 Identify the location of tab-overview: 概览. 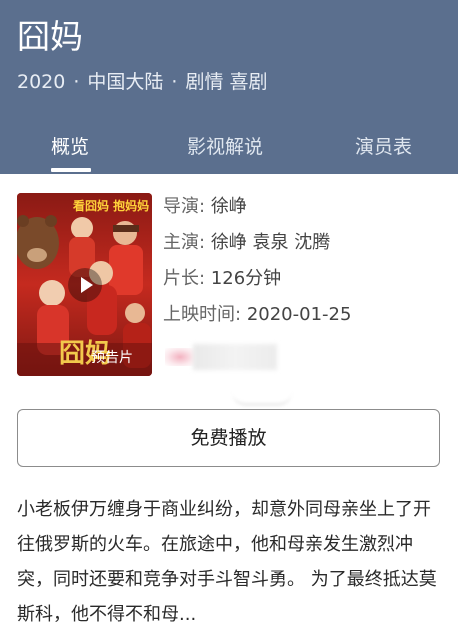
(70, 147).